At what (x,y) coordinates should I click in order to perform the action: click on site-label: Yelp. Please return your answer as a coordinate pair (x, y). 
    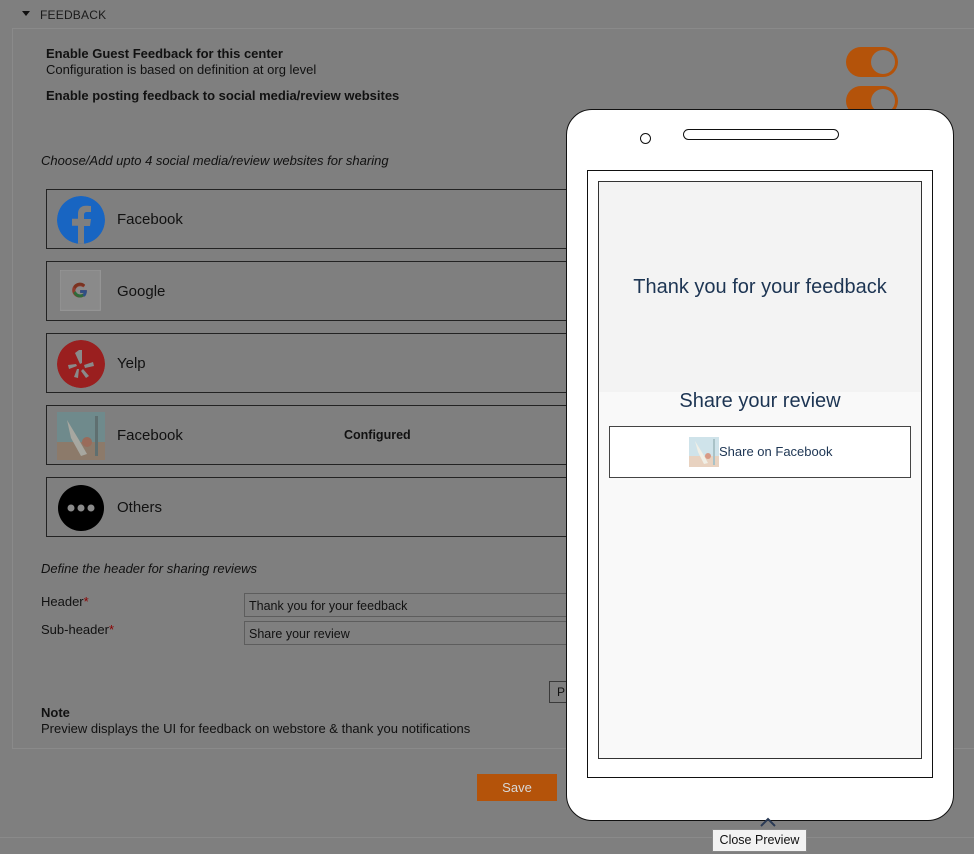
    Looking at the image, I should click on (131, 363).